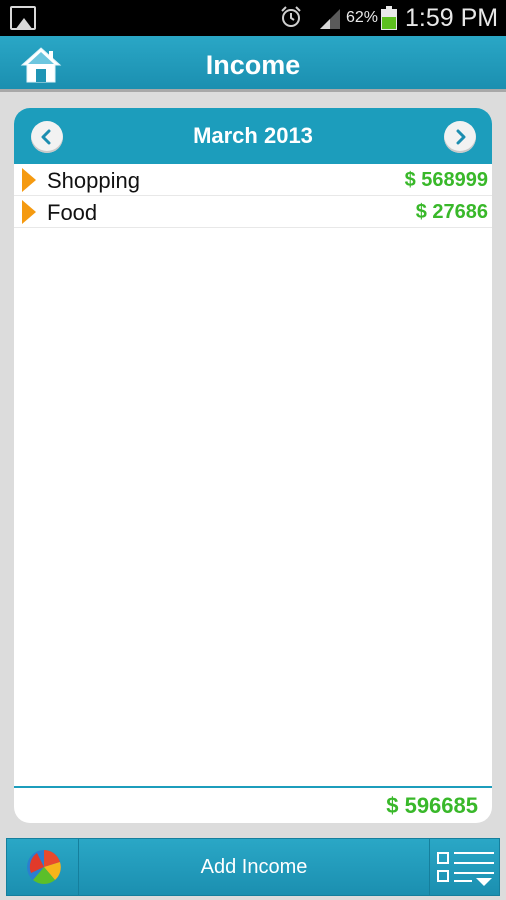 This screenshot has width=506, height=900. What do you see at coordinates (432, 805) in the screenshot?
I see `total-amount: $ 596685` at bounding box center [432, 805].